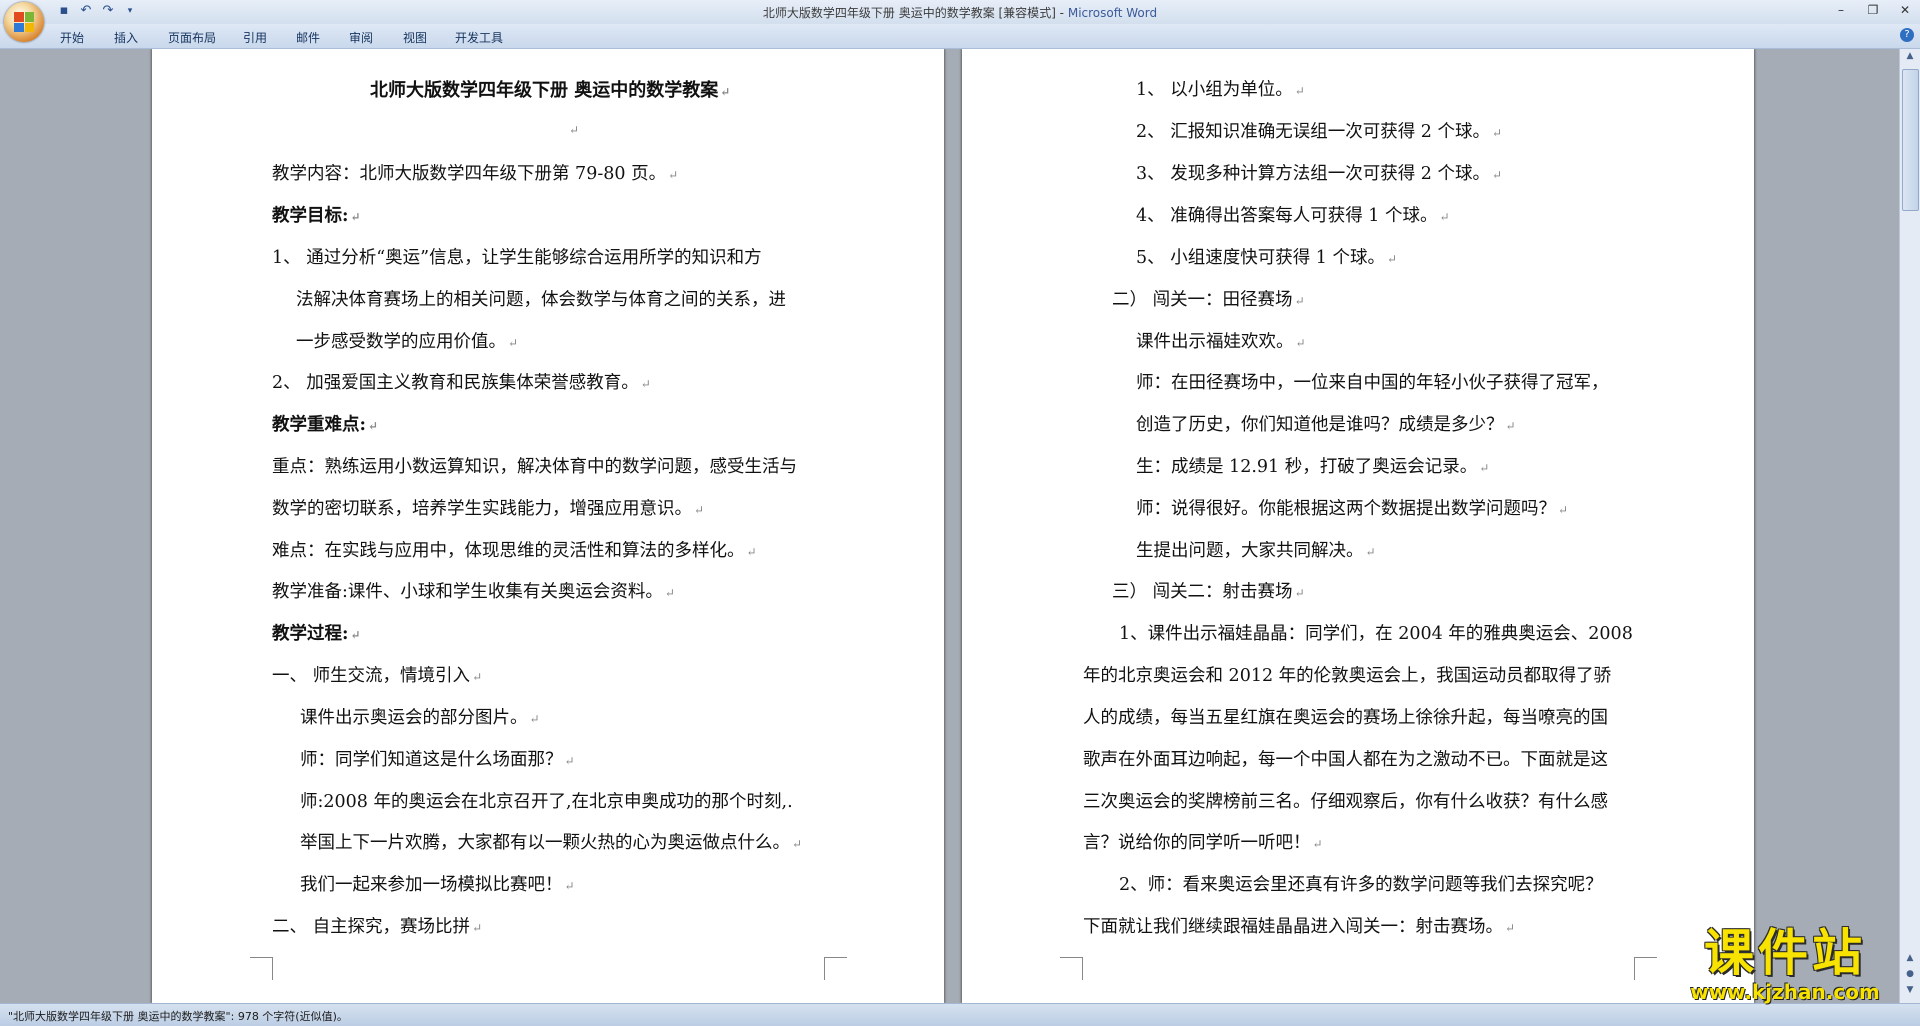 The height and width of the screenshot is (1026, 1920). I want to click on text-line: 课件出示奥运会的部分图片。 ↵, so click(420, 718).